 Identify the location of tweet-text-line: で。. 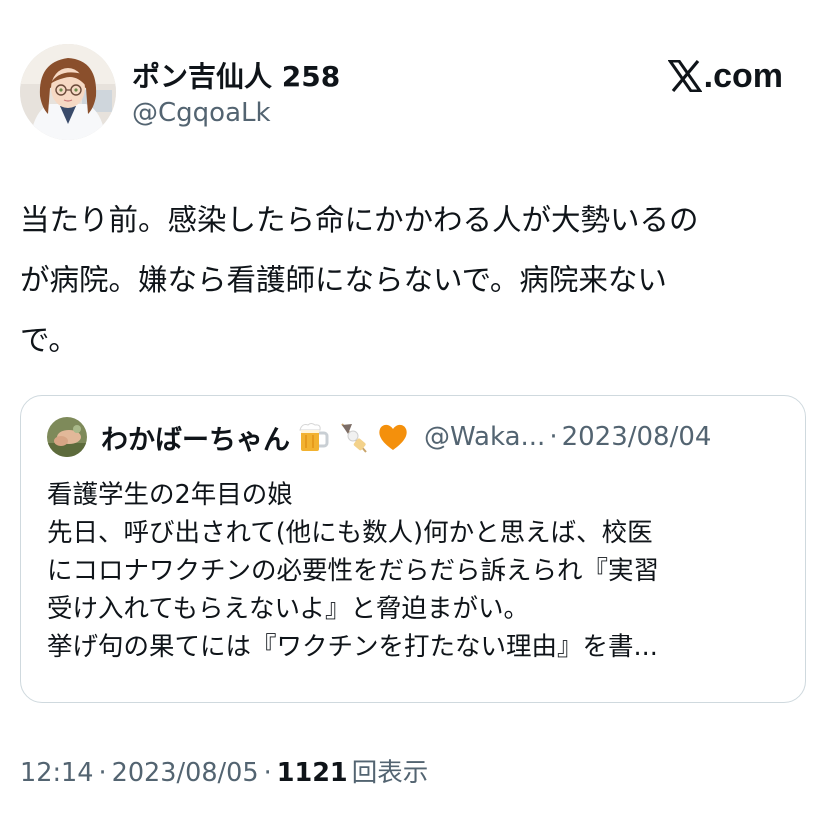
(49, 340).